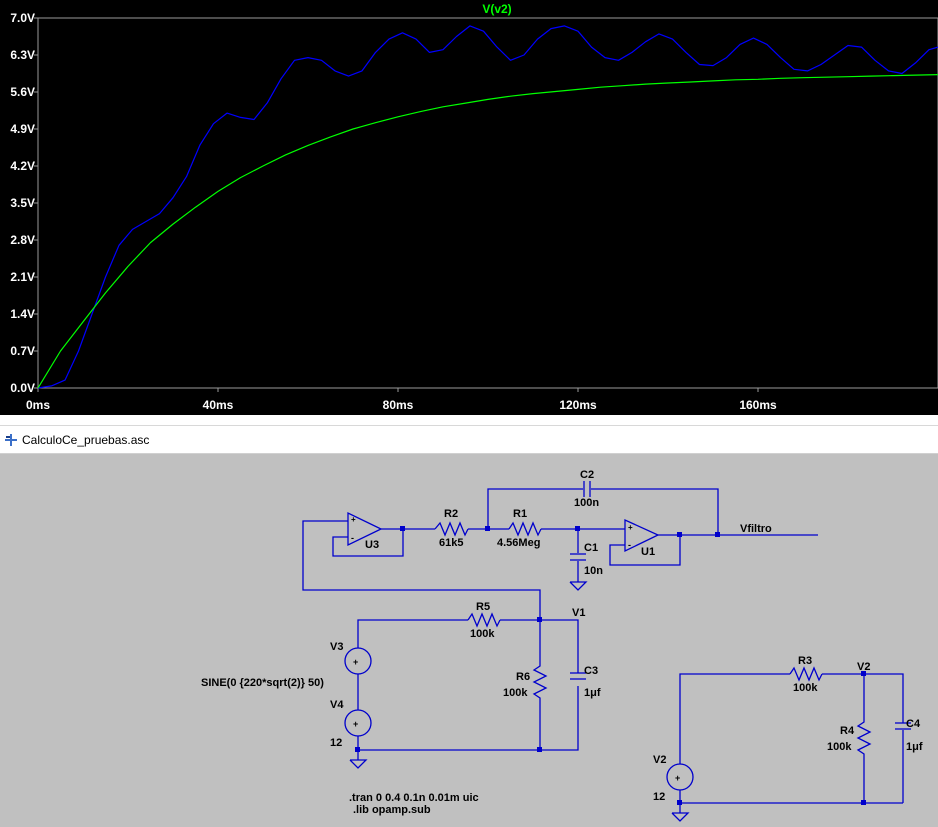  Describe the element at coordinates (22, 240) in the screenshot. I see `y-tick-label: 2.8V` at that location.